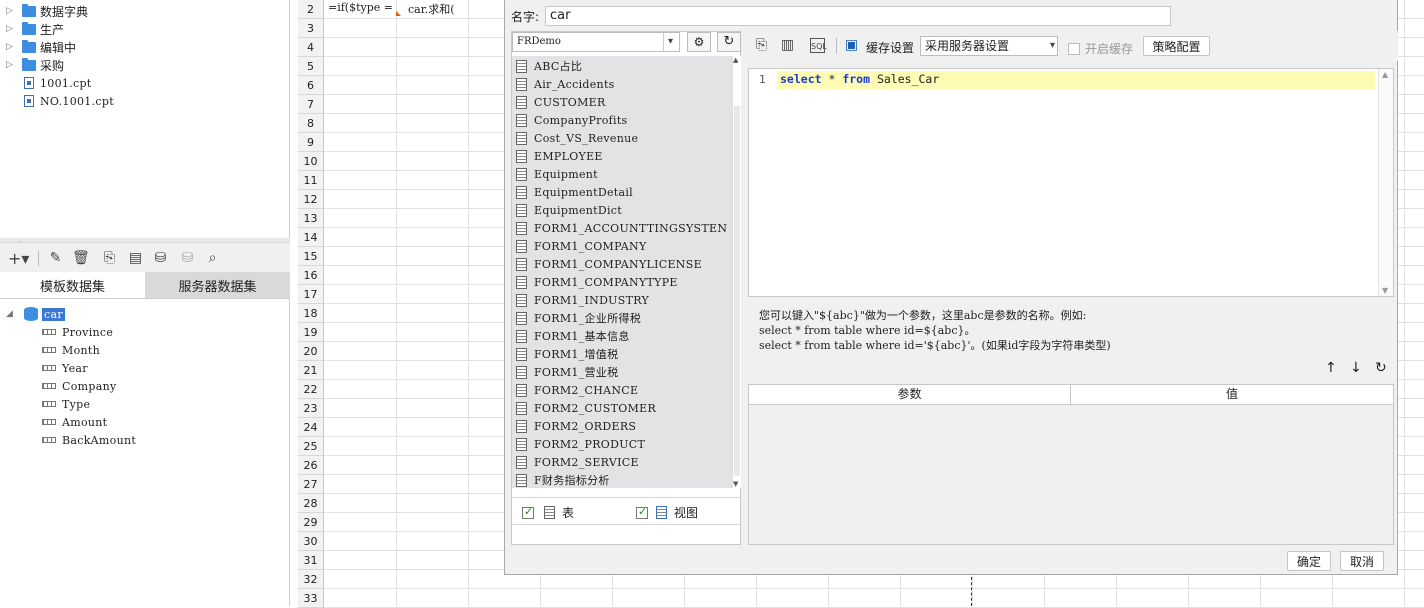 The height and width of the screenshot is (608, 1424). Describe the element at coordinates (18, 259) in the screenshot. I see `add-dataset-icon: +▾` at that location.